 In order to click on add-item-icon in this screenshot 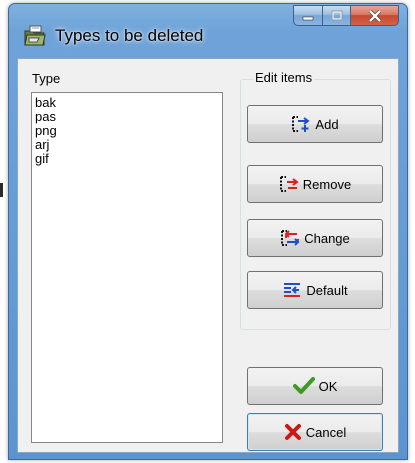, I will do `click(301, 124)`.